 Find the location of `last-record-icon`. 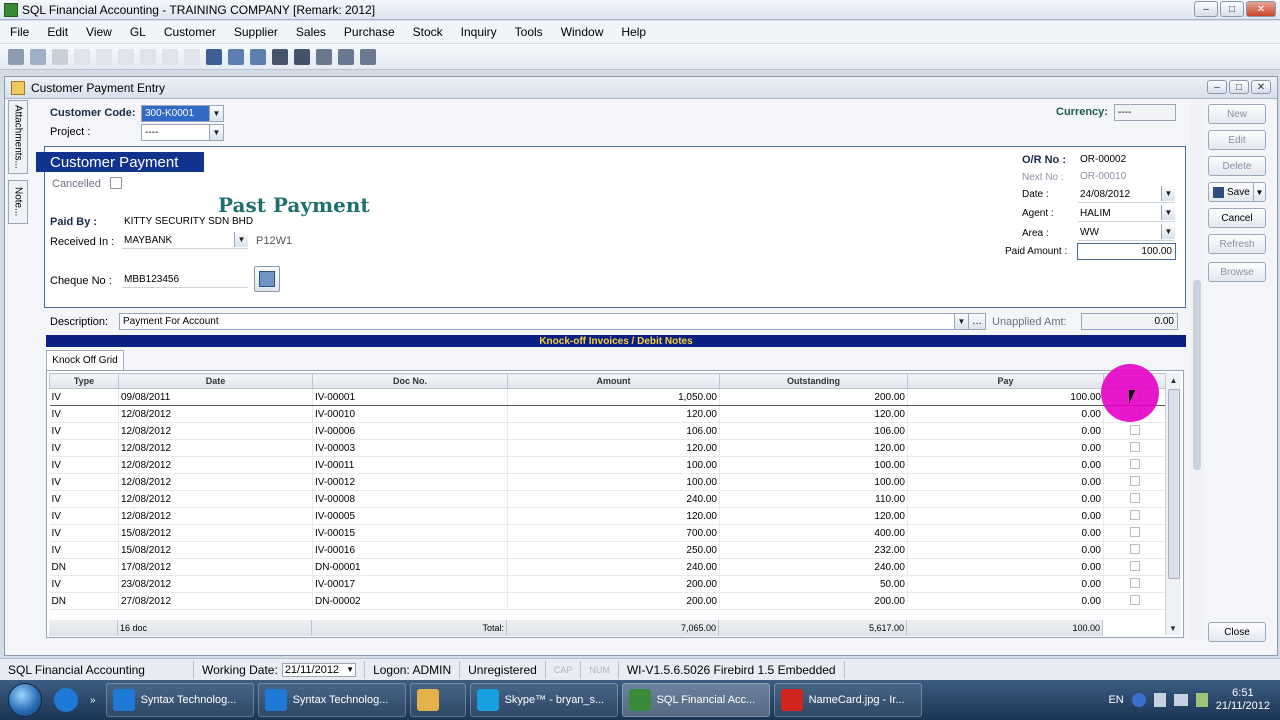

last-record-icon is located at coordinates (148, 56).